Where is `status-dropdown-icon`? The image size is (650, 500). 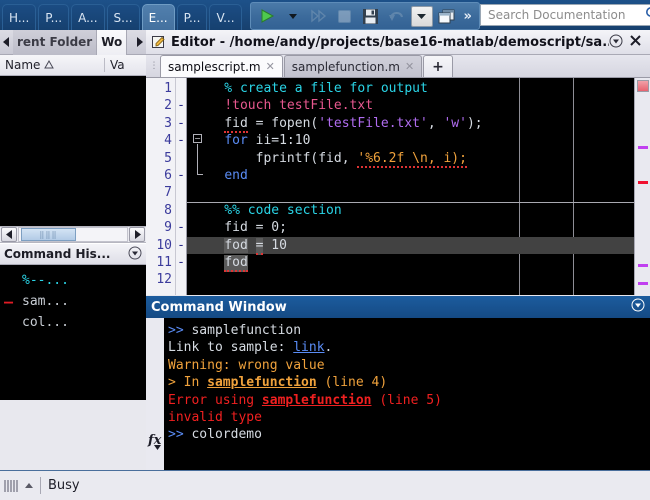 status-dropdown-icon is located at coordinates (29, 485).